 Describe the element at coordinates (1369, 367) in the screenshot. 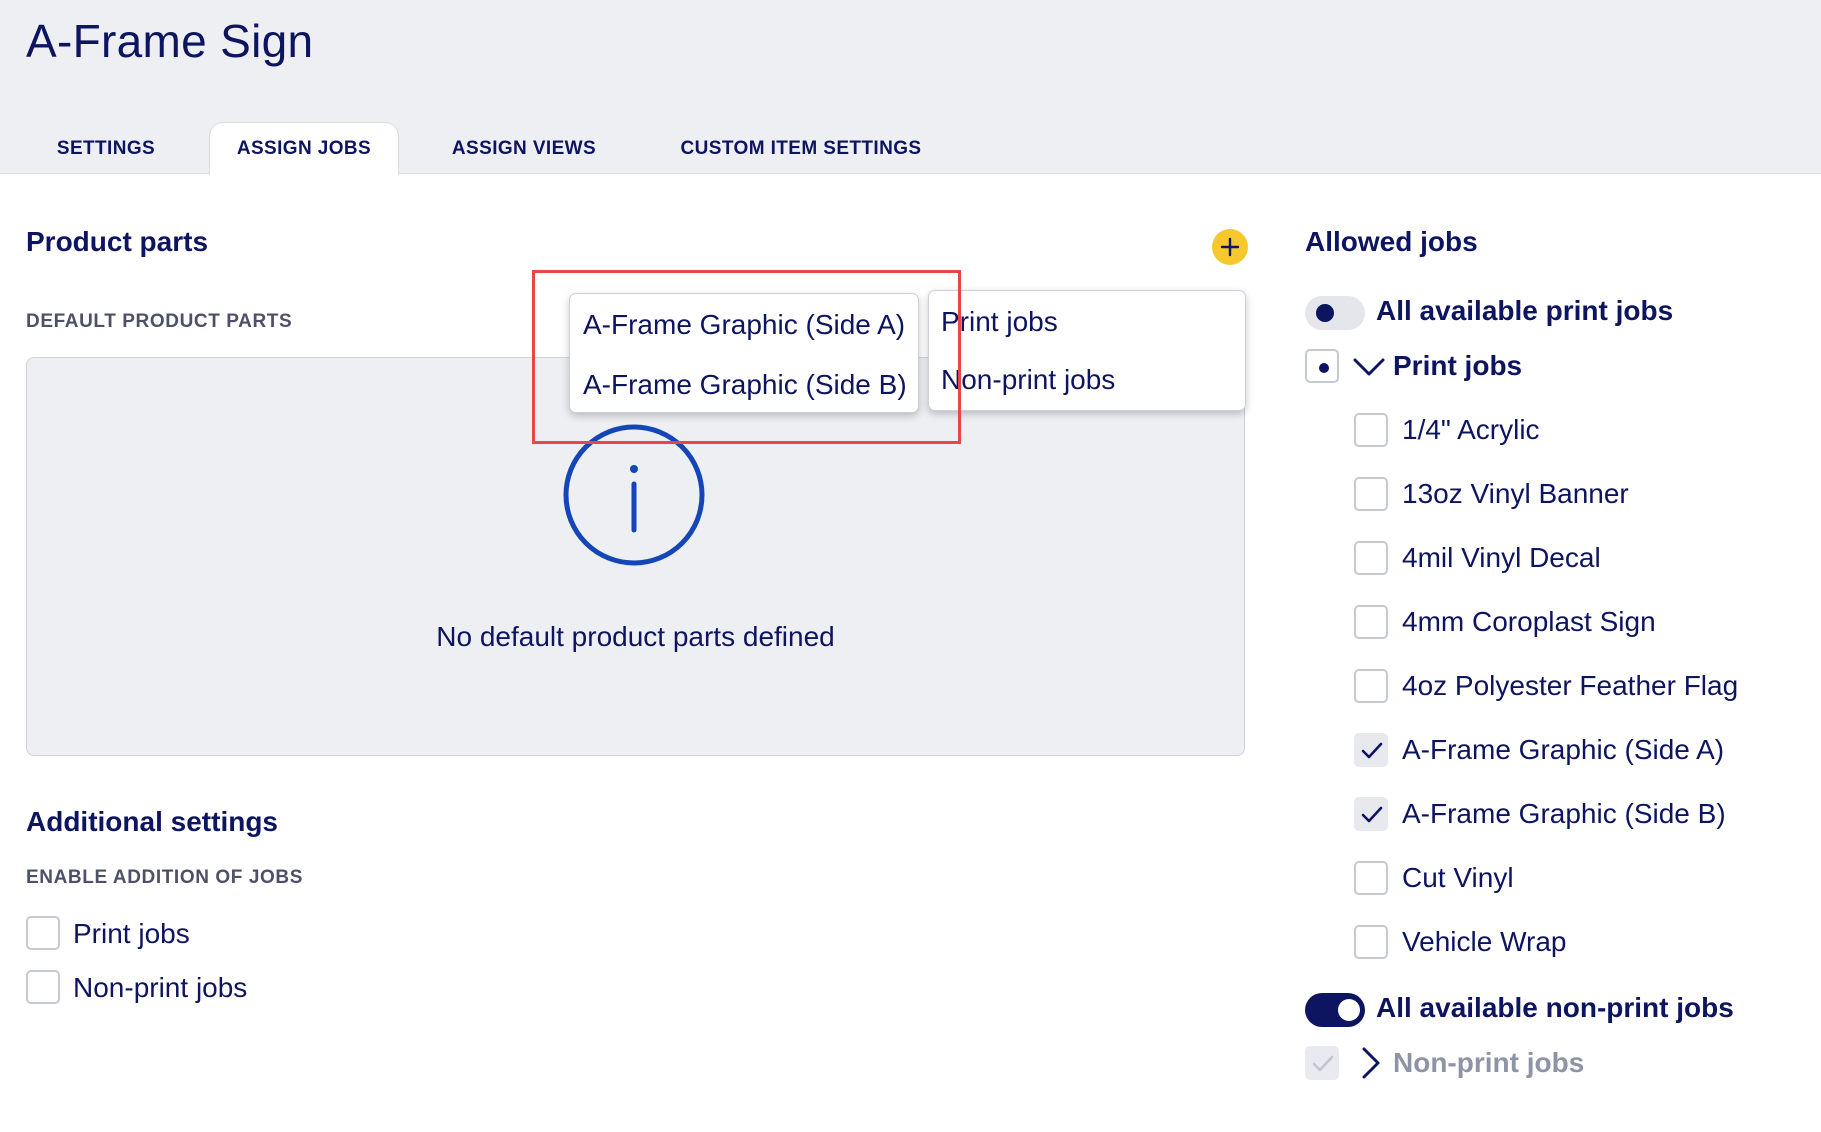

I see `chevron-down-icon` at that location.